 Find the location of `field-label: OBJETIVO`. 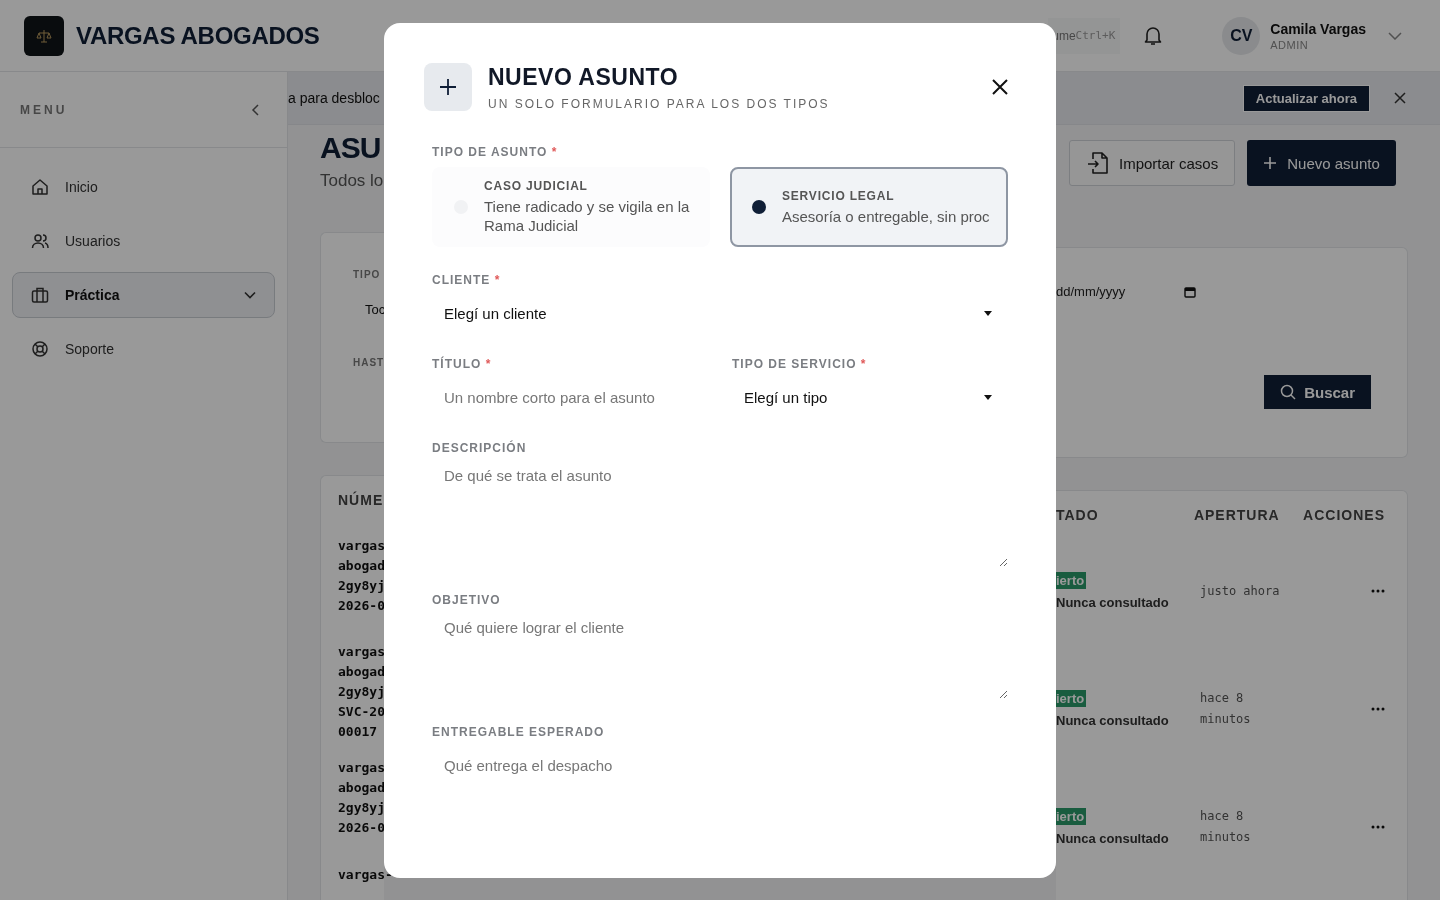

field-label: OBJETIVO is located at coordinates (467, 600).